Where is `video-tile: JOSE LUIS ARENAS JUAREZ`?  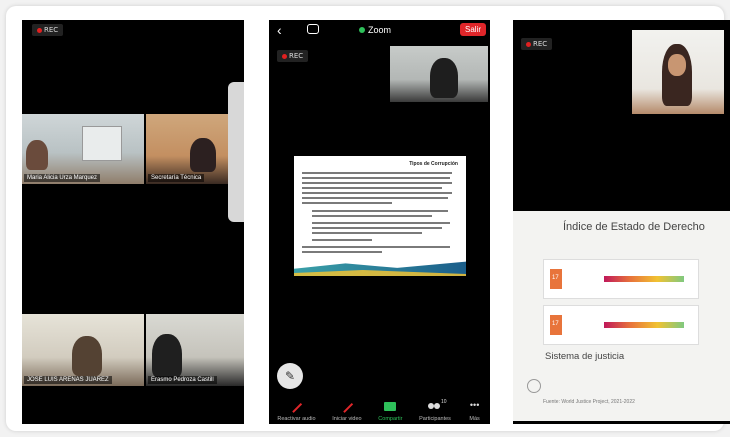 video-tile: JOSE LUIS ARENAS JUAREZ is located at coordinates (83, 350).